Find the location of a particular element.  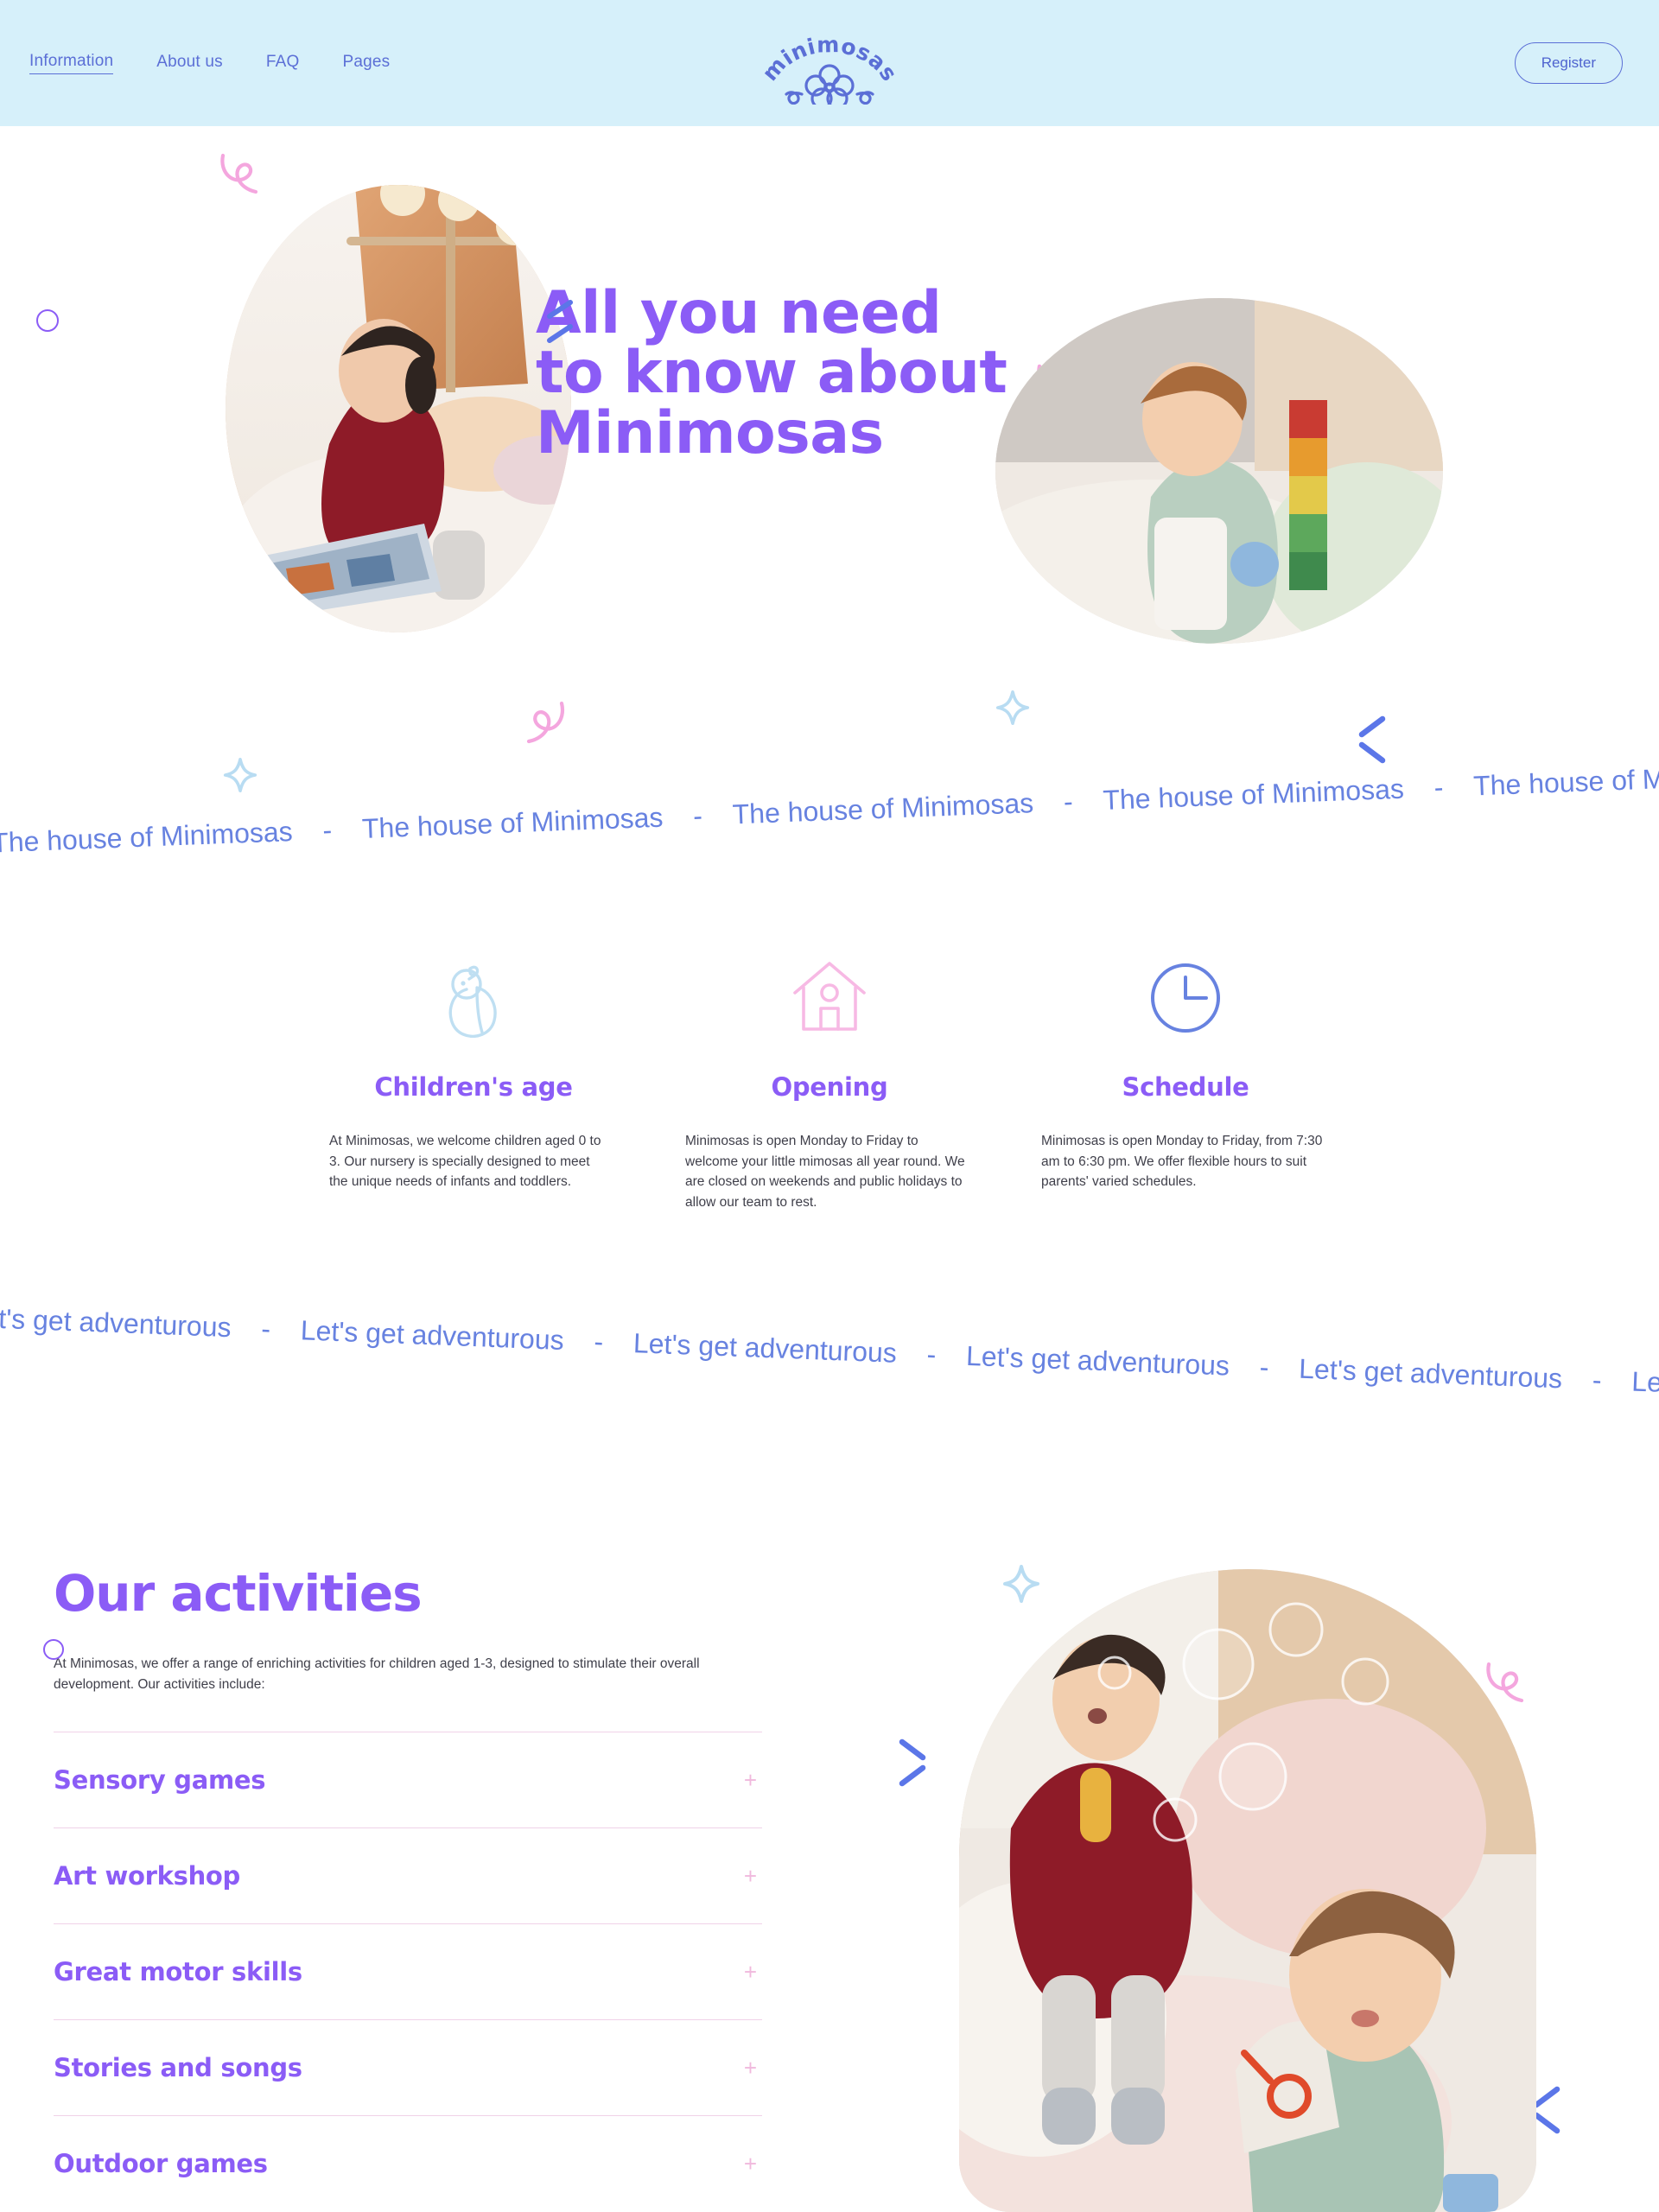

accordion-item-art-workshop: Art workshop + is located at coordinates (408, 1875).